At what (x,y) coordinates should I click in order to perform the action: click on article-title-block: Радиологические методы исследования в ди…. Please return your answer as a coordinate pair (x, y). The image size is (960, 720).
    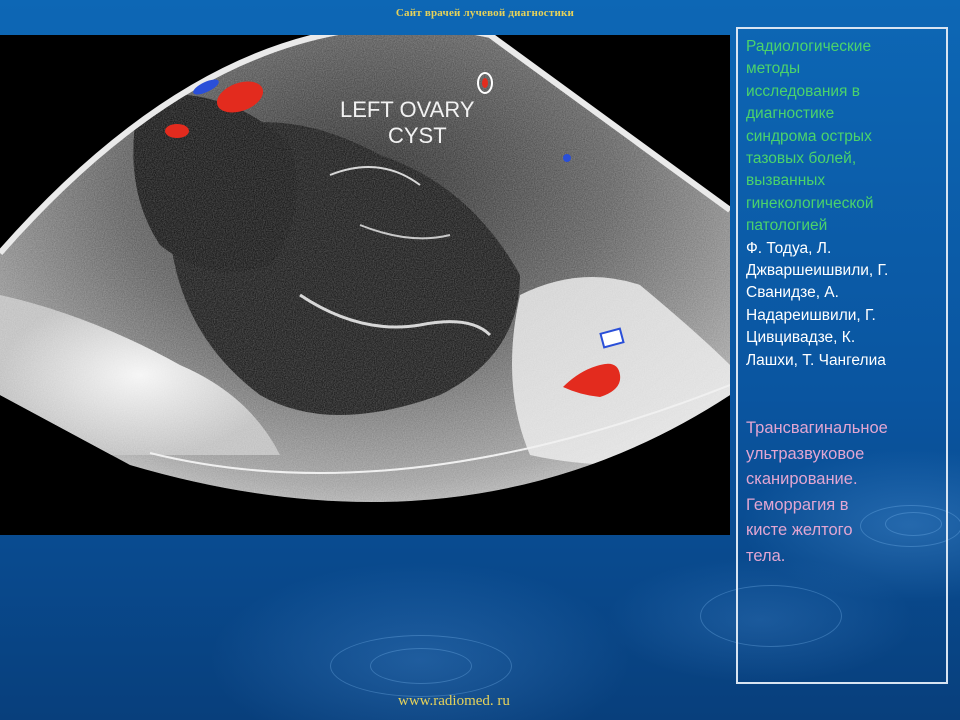
    Looking at the image, I should click on (844, 204).